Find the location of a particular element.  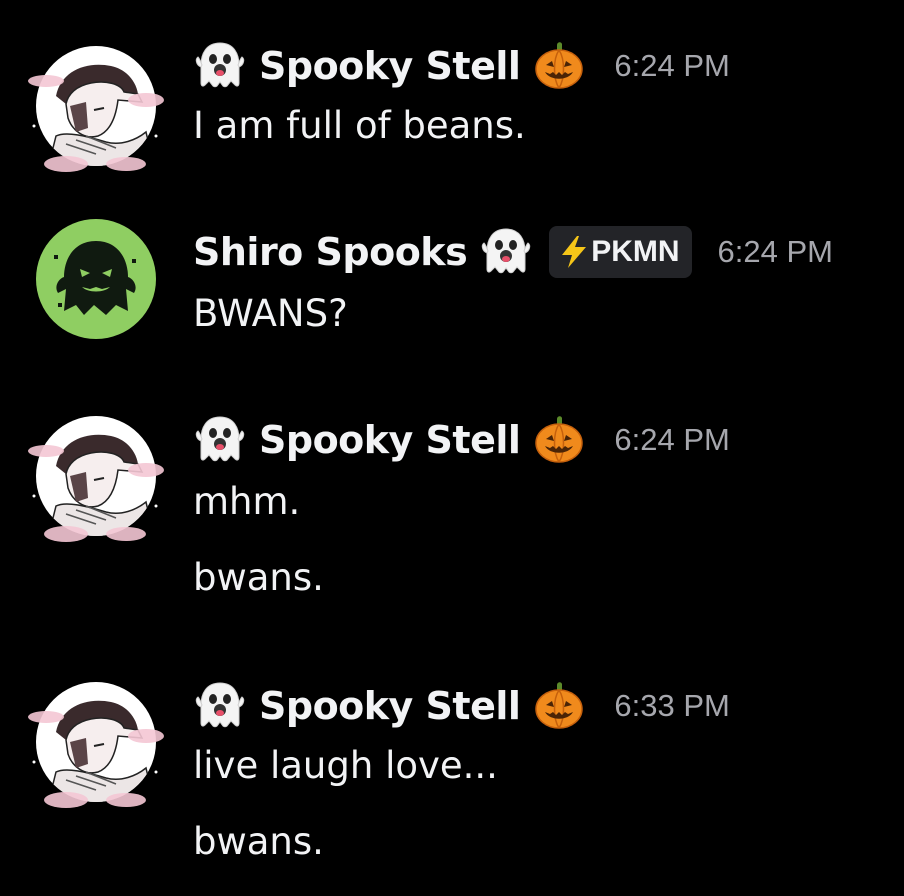

message-header: Shiro Spooks PKMN 6:24 PM is located at coordinates (513, 252).